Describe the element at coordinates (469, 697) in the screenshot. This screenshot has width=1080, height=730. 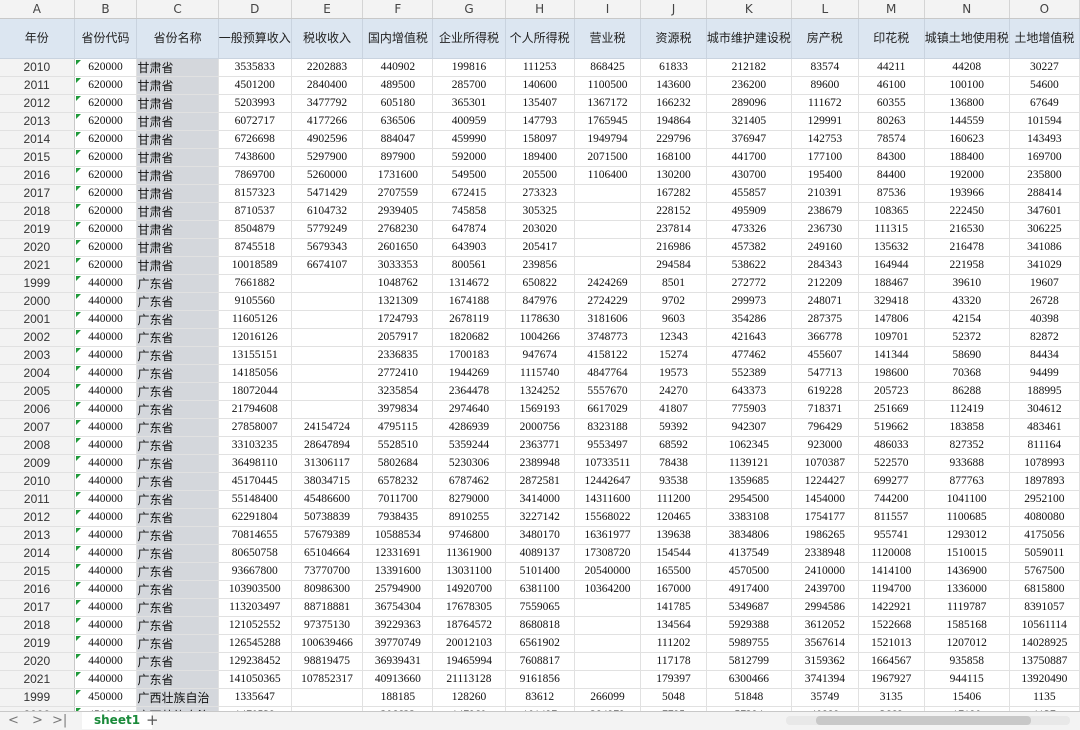
I see `data-cell: 128260` at that location.